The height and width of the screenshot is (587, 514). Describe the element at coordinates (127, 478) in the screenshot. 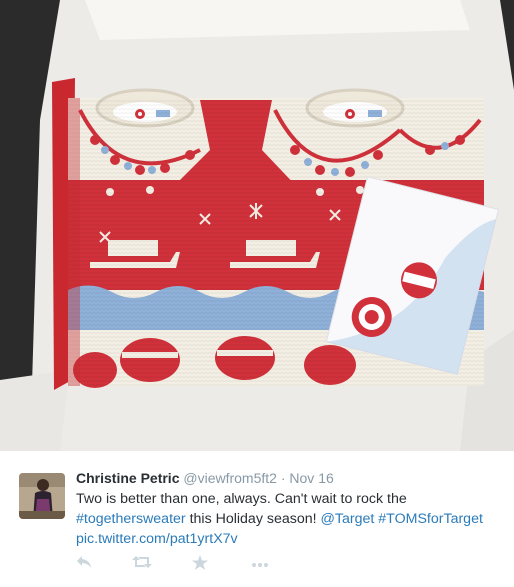

I see `author-name: Christine Petric` at that location.